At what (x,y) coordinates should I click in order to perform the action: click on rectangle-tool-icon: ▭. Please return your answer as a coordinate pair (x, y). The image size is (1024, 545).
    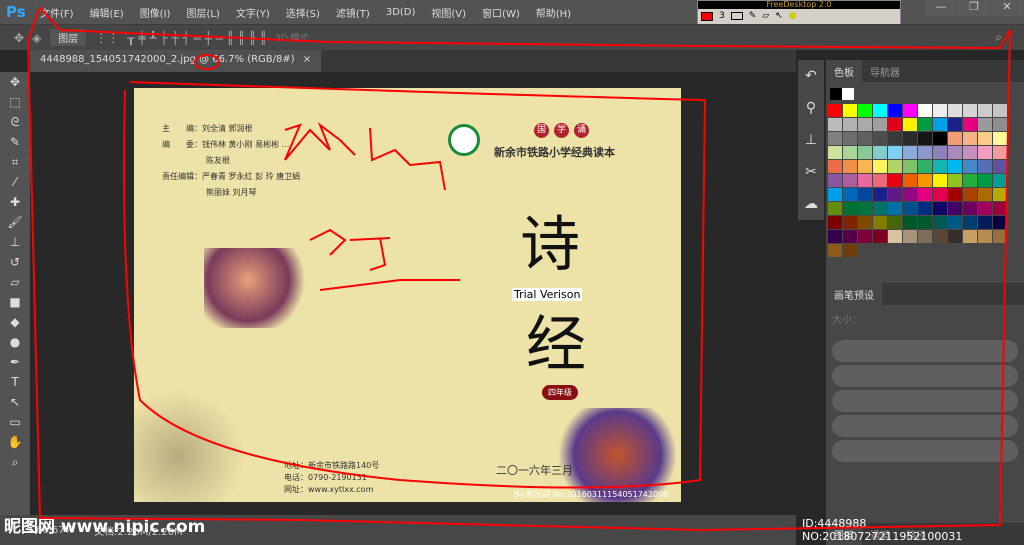
    Looking at the image, I should click on (15, 422).